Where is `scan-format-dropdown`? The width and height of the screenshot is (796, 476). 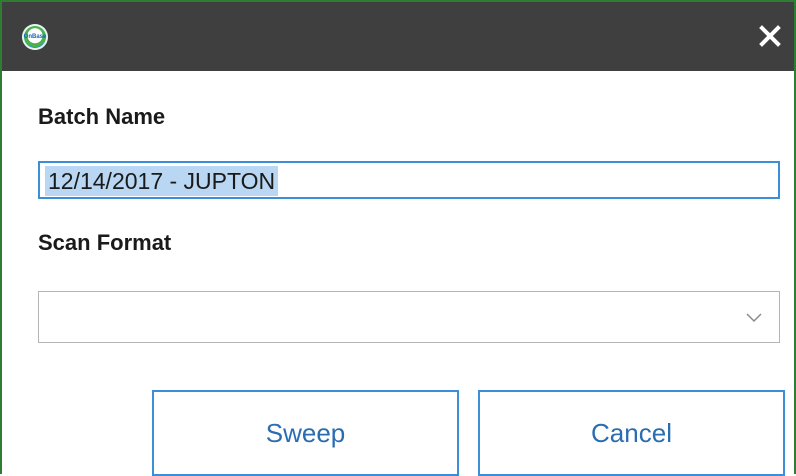
scan-format-dropdown is located at coordinates (409, 317).